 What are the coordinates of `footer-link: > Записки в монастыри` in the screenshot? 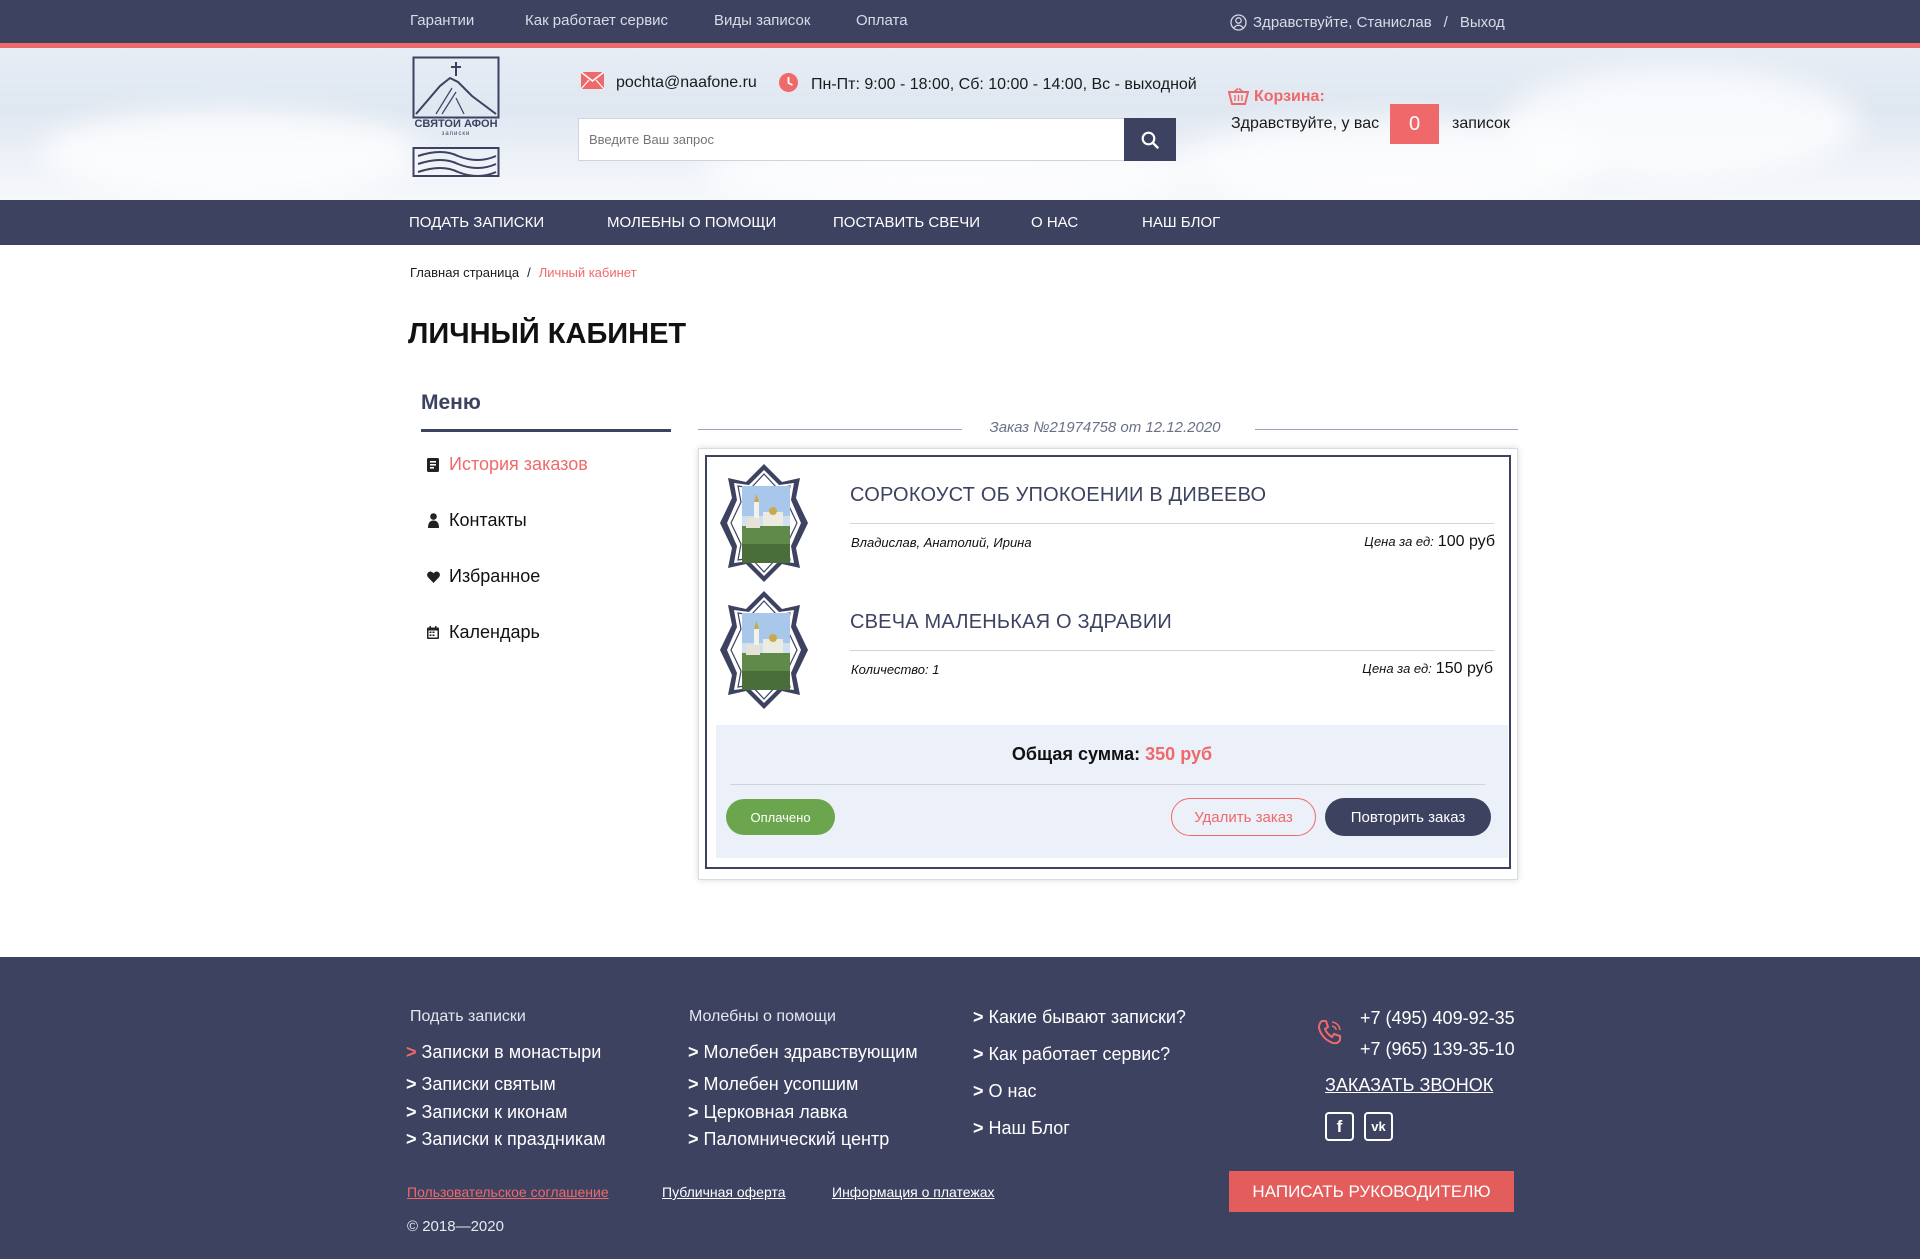 It's located at (503, 1052).